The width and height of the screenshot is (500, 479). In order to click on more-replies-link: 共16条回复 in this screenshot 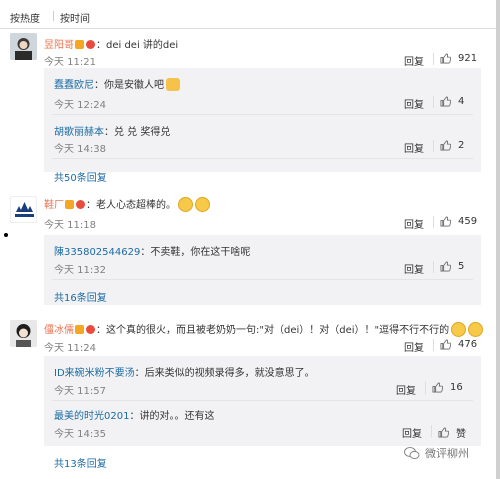, I will do `click(80, 296)`.